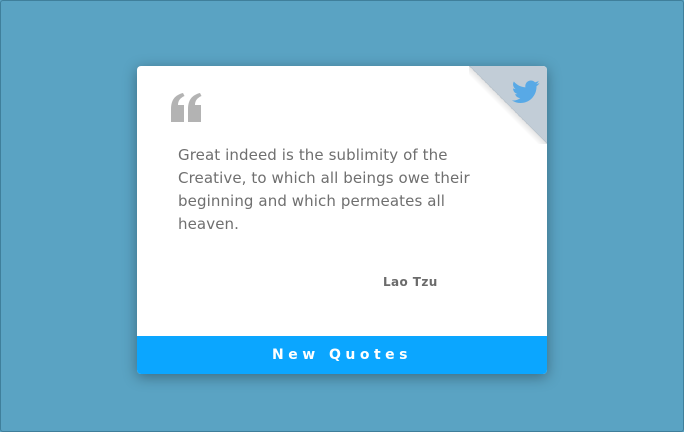 The image size is (684, 432). Describe the element at coordinates (342, 355) in the screenshot. I see `new-quote-button: New Quotes` at that location.